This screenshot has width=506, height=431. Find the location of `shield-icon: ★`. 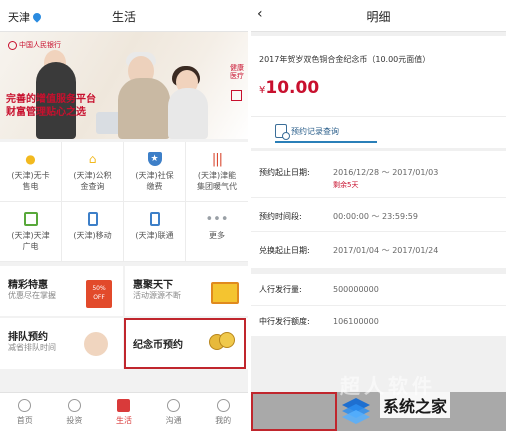

shield-icon: ★ is located at coordinates (154, 159).